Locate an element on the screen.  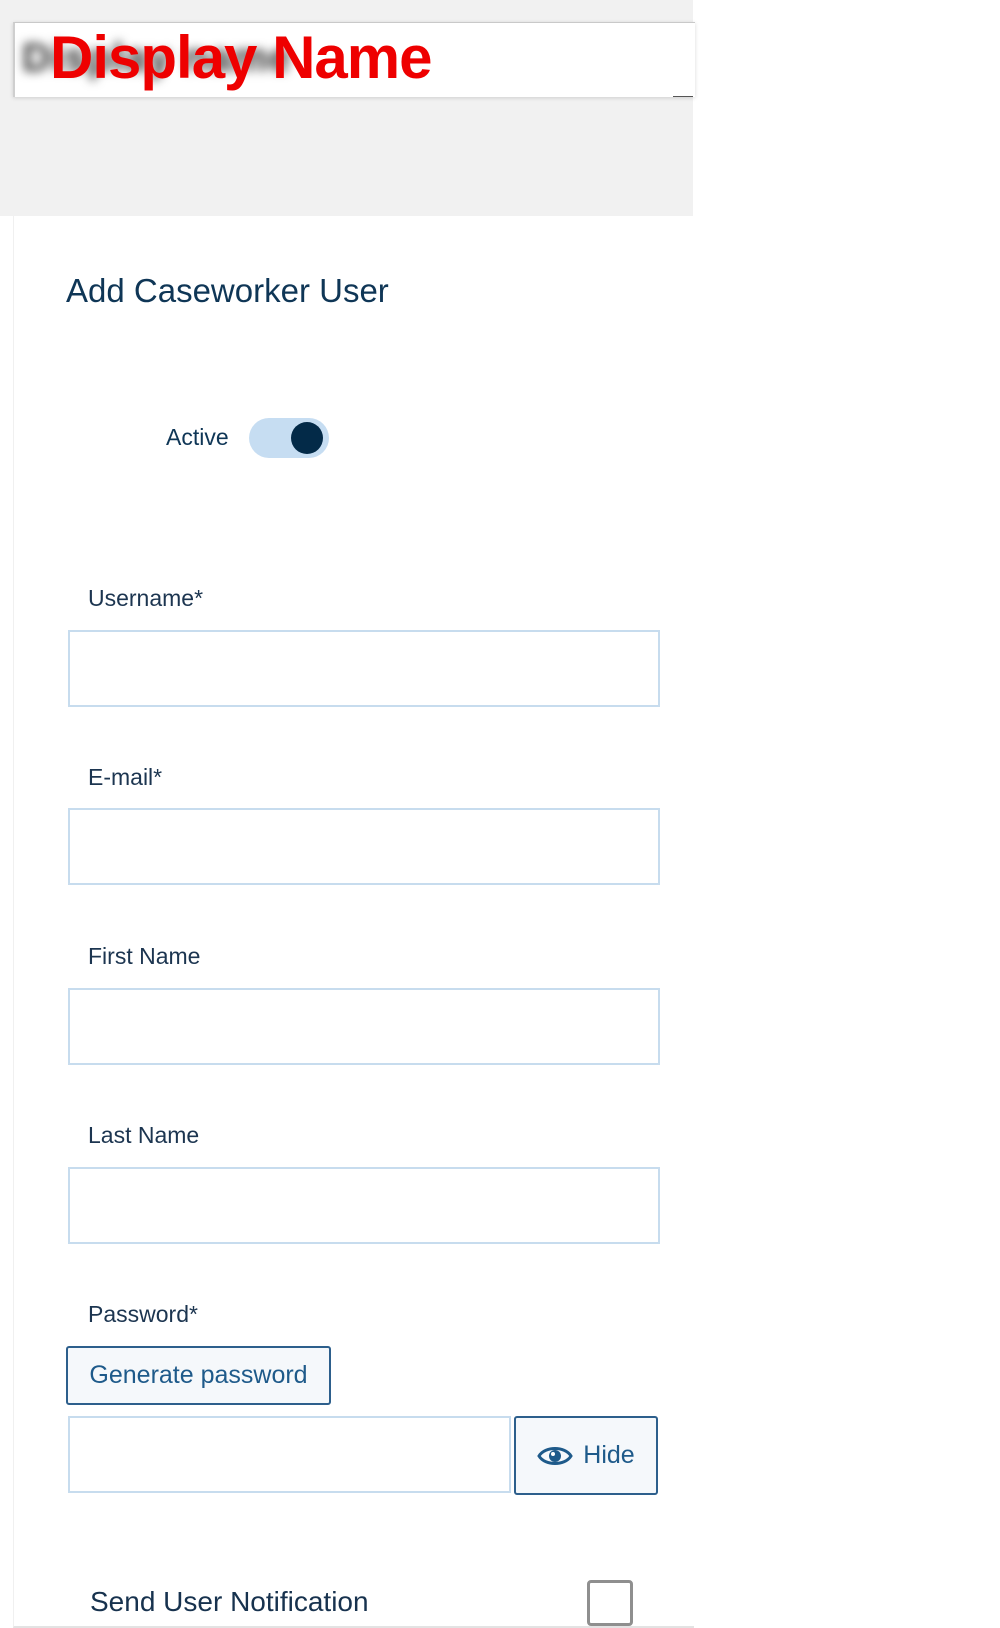
hide-password-button: Hide is located at coordinates (586, 1455).